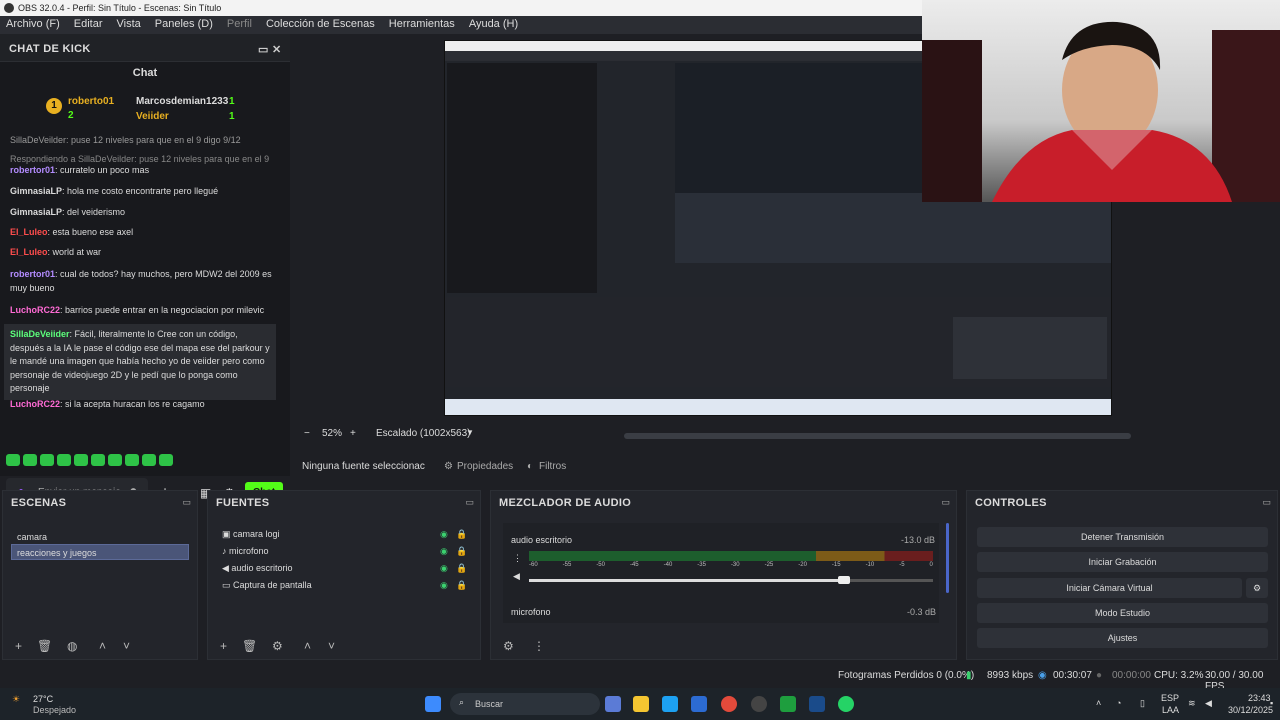 The height and width of the screenshot is (720, 1280). What do you see at coordinates (641, 704) in the screenshot?
I see `file-explorer-icon` at bounding box center [641, 704].